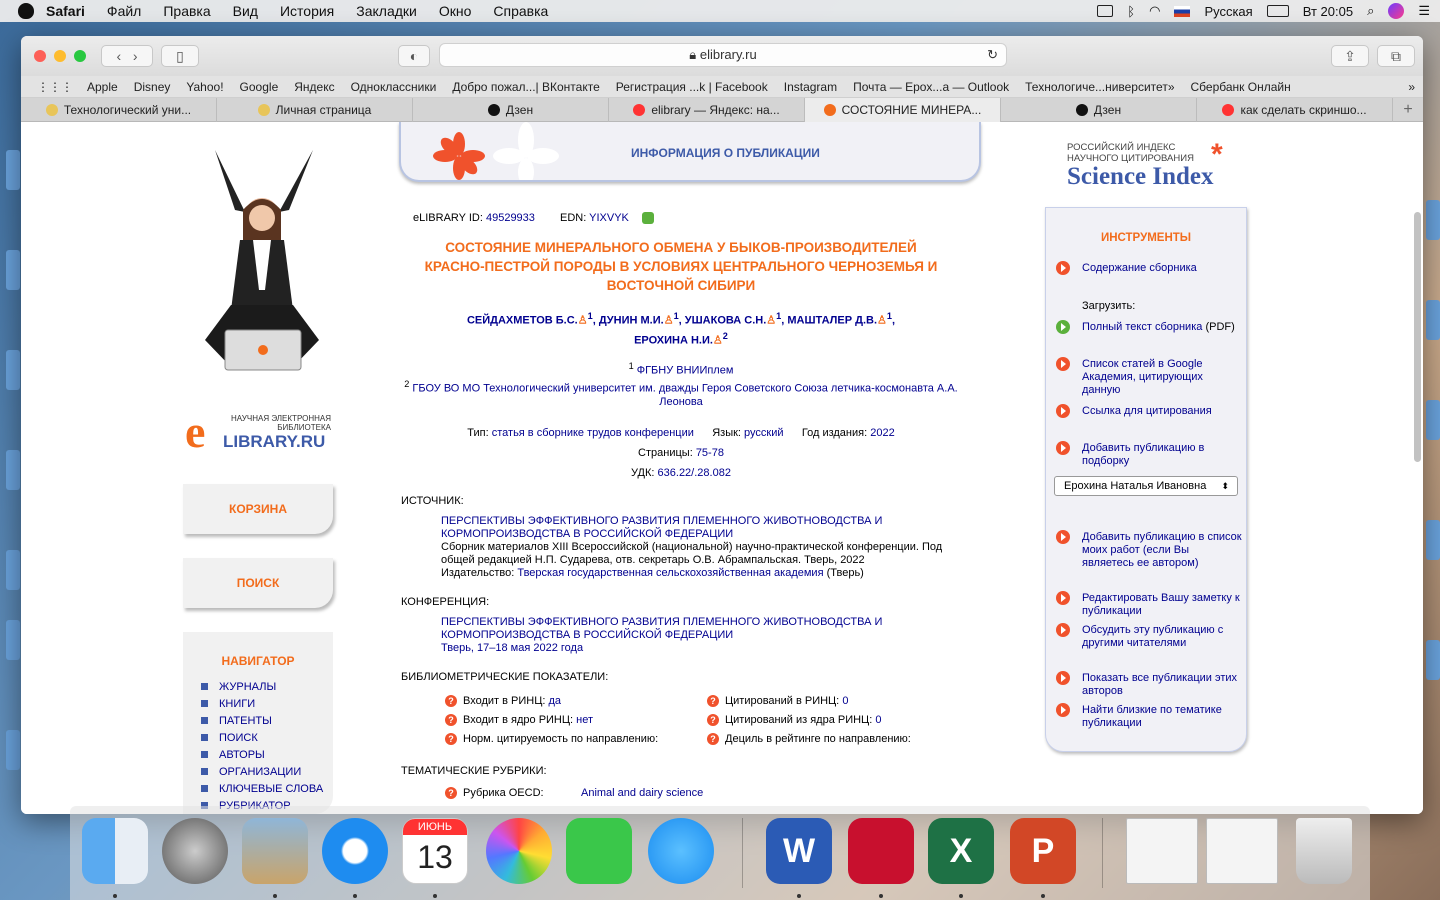 The image size is (1440, 900). Describe the element at coordinates (1099, 87) in the screenshot. I see `bookmark-university: Технологиче...ниверситет»` at that location.